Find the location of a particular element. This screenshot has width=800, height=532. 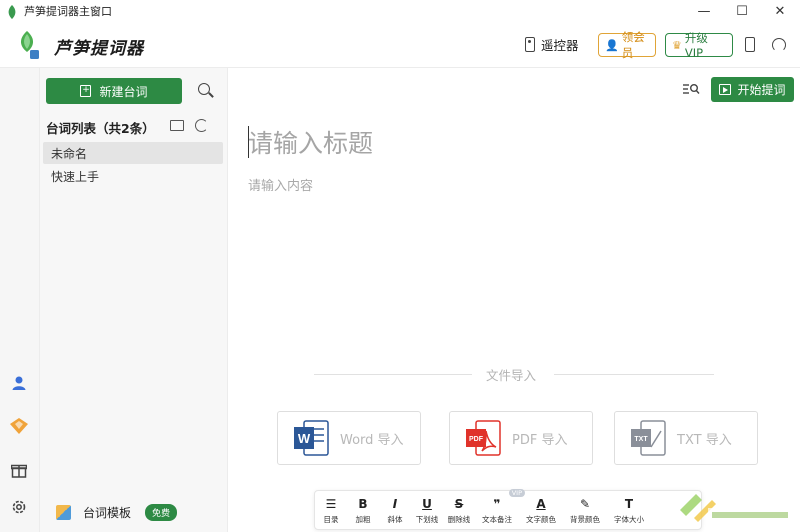

strikethrough-button: S 删除线 is located at coordinates (459, 510).